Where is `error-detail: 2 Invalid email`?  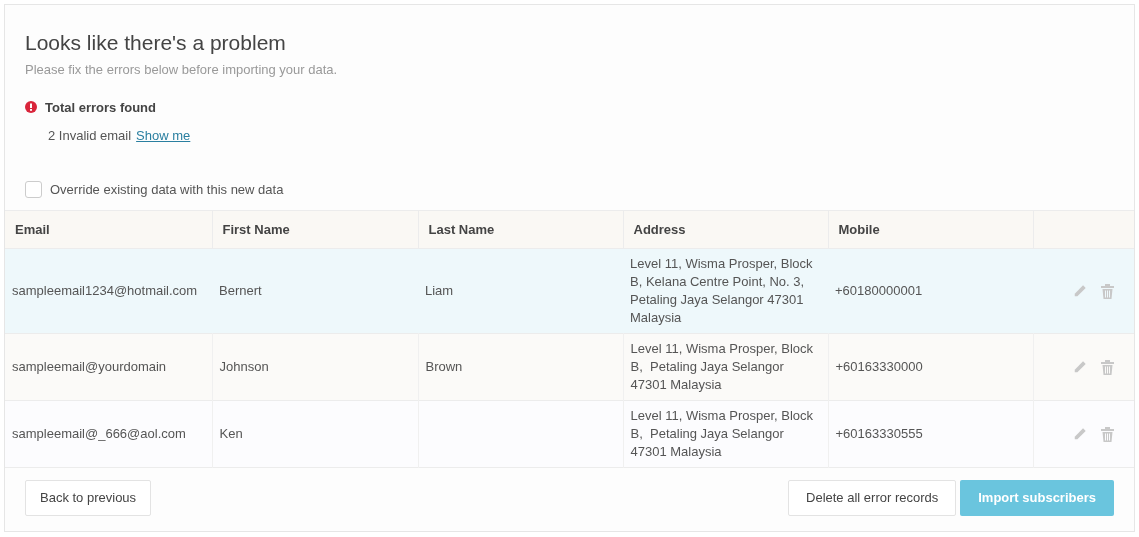 error-detail: 2 Invalid email is located at coordinates (90, 136).